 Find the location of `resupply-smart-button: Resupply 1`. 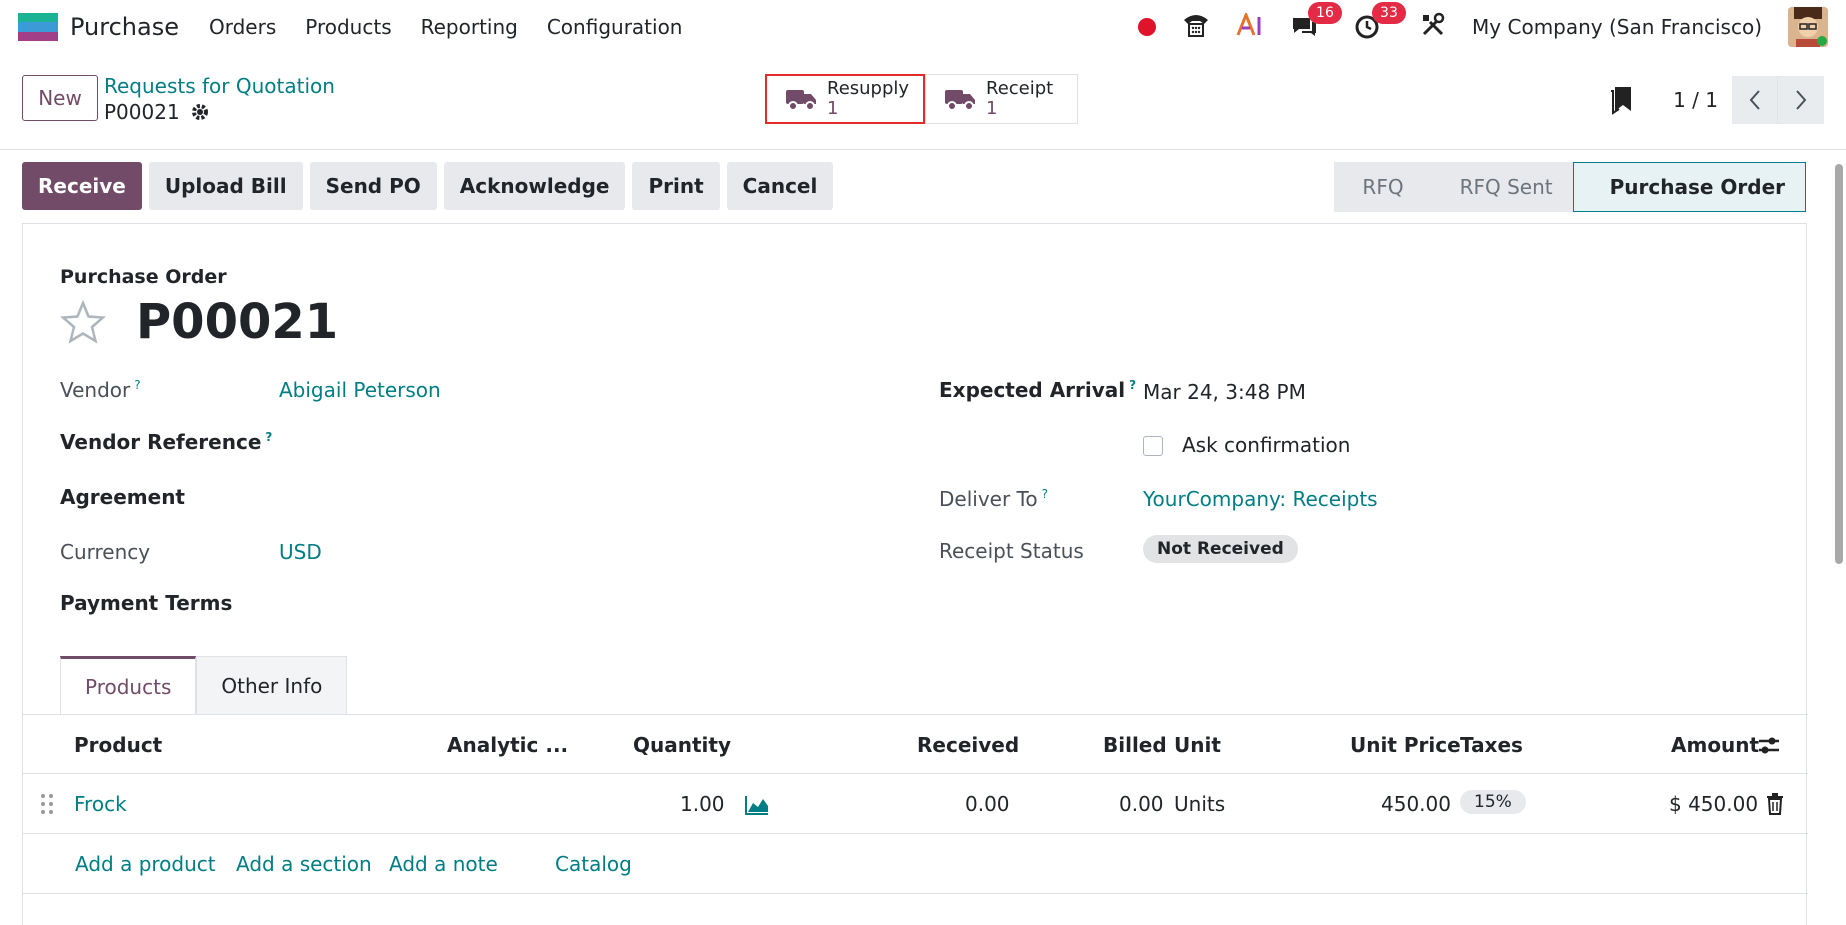

resupply-smart-button: Resupply 1 is located at coordinates (845, 99).